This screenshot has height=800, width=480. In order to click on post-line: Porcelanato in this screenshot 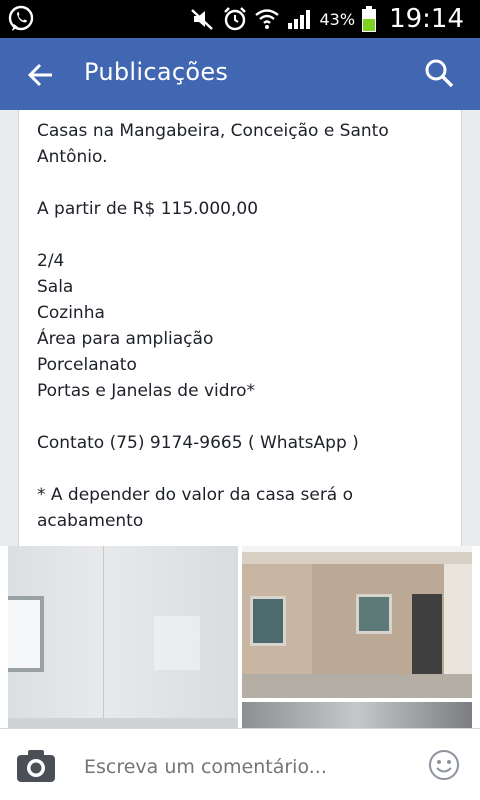, I will do `click(87, 365)`.